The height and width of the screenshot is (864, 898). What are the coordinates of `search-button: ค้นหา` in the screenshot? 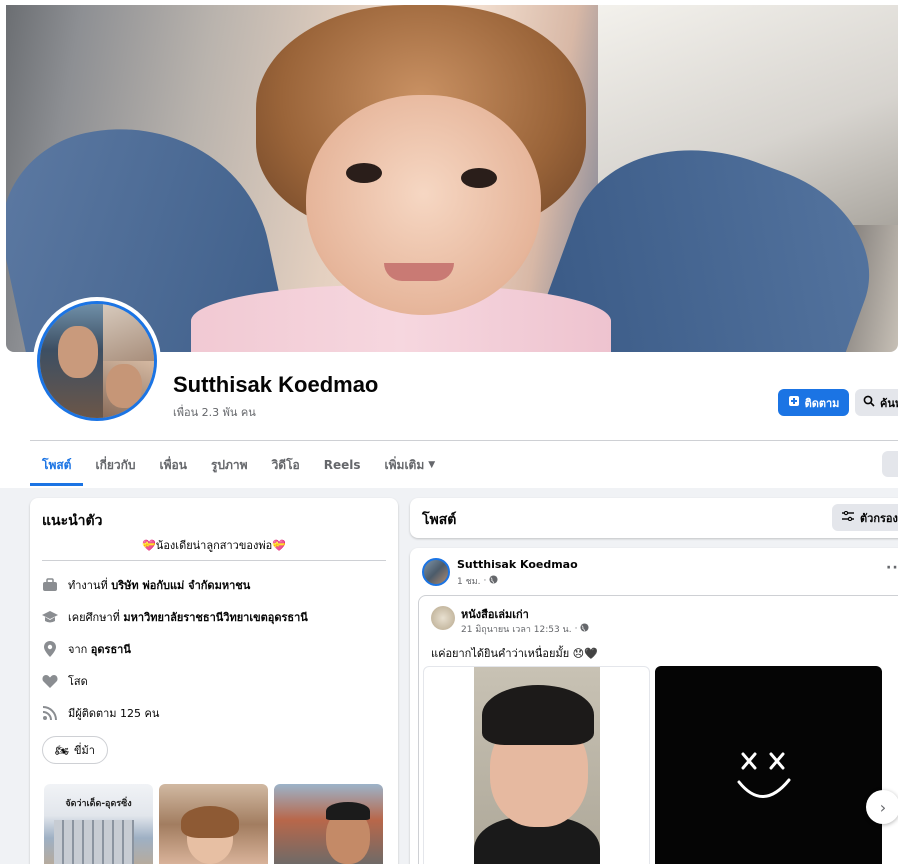 It's located at (876, 402).